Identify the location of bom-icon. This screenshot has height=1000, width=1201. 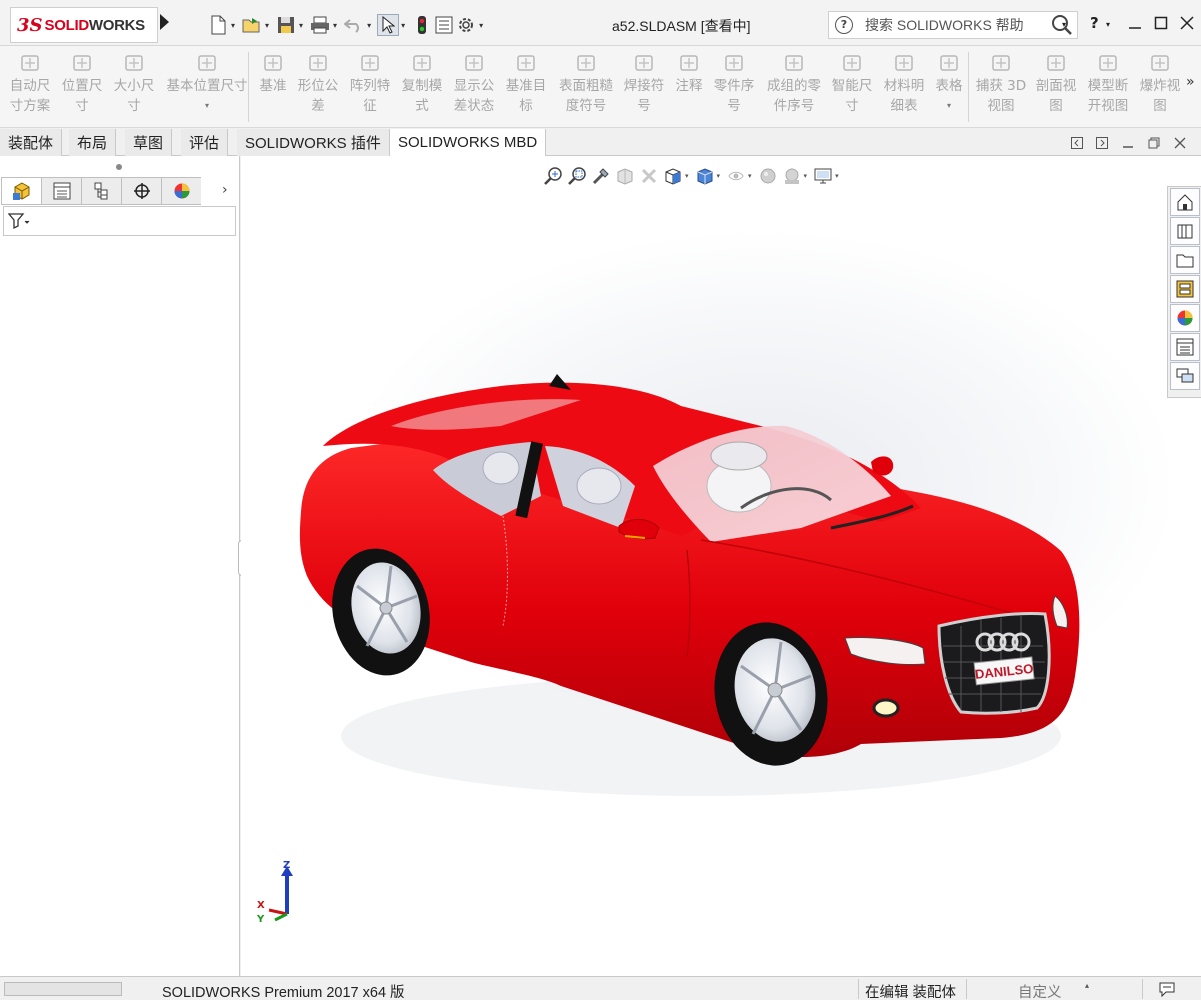
(904, 63).